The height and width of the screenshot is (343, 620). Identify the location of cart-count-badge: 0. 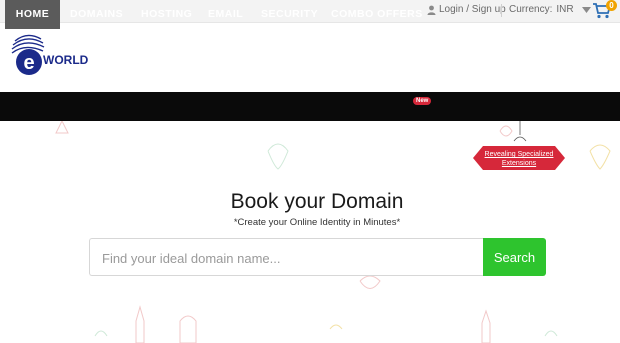
(611, 5).